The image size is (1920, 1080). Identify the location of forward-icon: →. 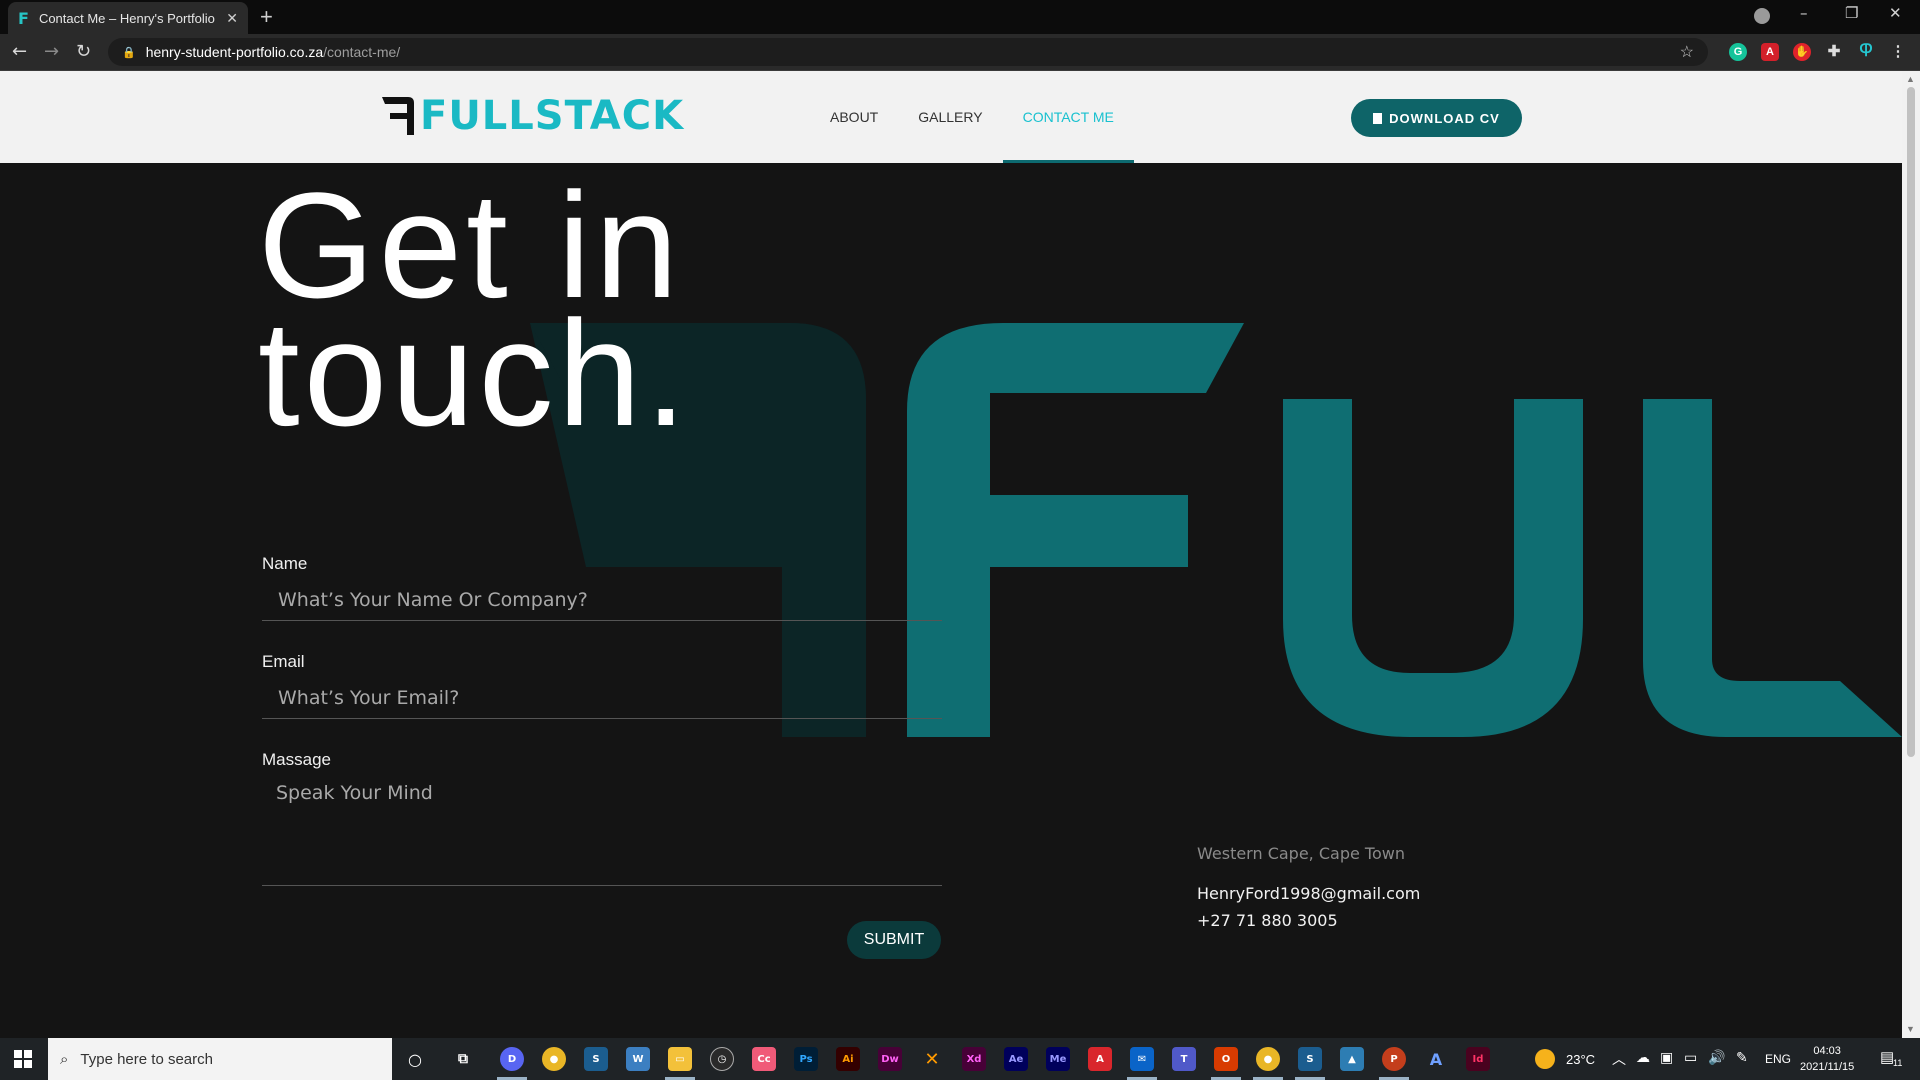
(51, 51).